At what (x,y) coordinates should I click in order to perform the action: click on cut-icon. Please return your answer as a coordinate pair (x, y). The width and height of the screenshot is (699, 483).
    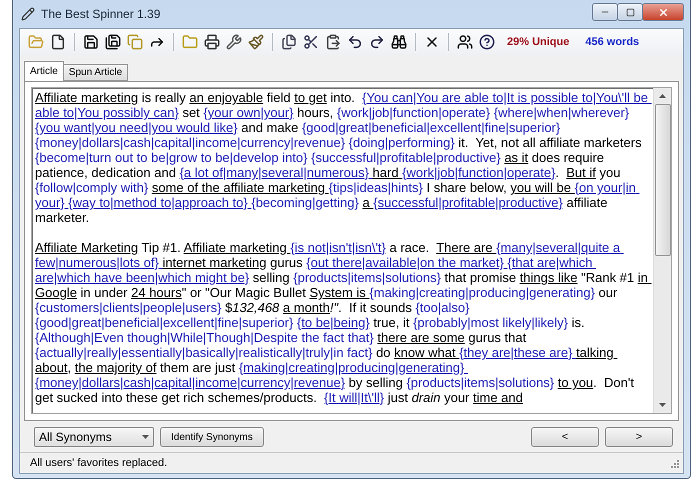
    Looking at the image, I should click on (311, 42).